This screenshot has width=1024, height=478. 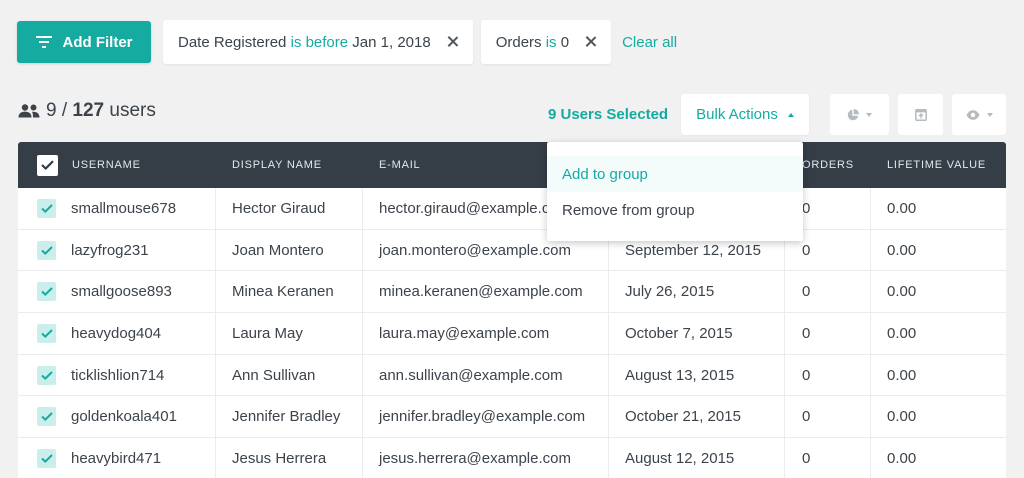 I want to click on orders: 0, so click(x=806, y=417).